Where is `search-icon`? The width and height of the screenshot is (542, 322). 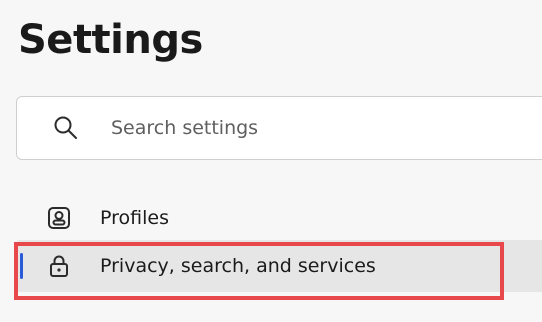 search-icon is located at coordinates (65, 127).